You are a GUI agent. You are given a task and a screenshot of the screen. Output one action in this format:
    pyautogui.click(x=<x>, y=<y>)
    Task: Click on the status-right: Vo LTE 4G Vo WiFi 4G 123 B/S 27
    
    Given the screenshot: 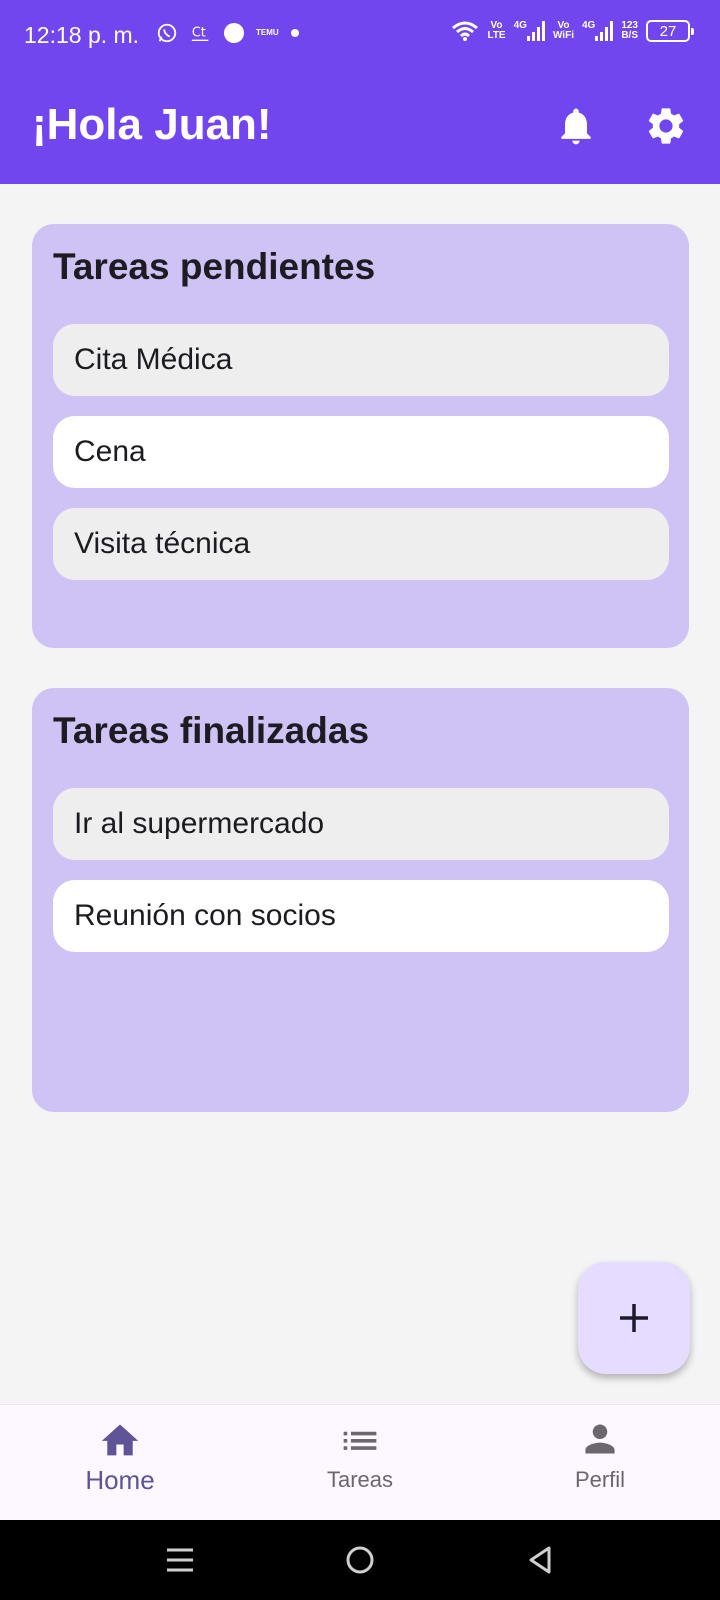 What is the action you would take?
    pyautogui.click(x=572, y=31)
    